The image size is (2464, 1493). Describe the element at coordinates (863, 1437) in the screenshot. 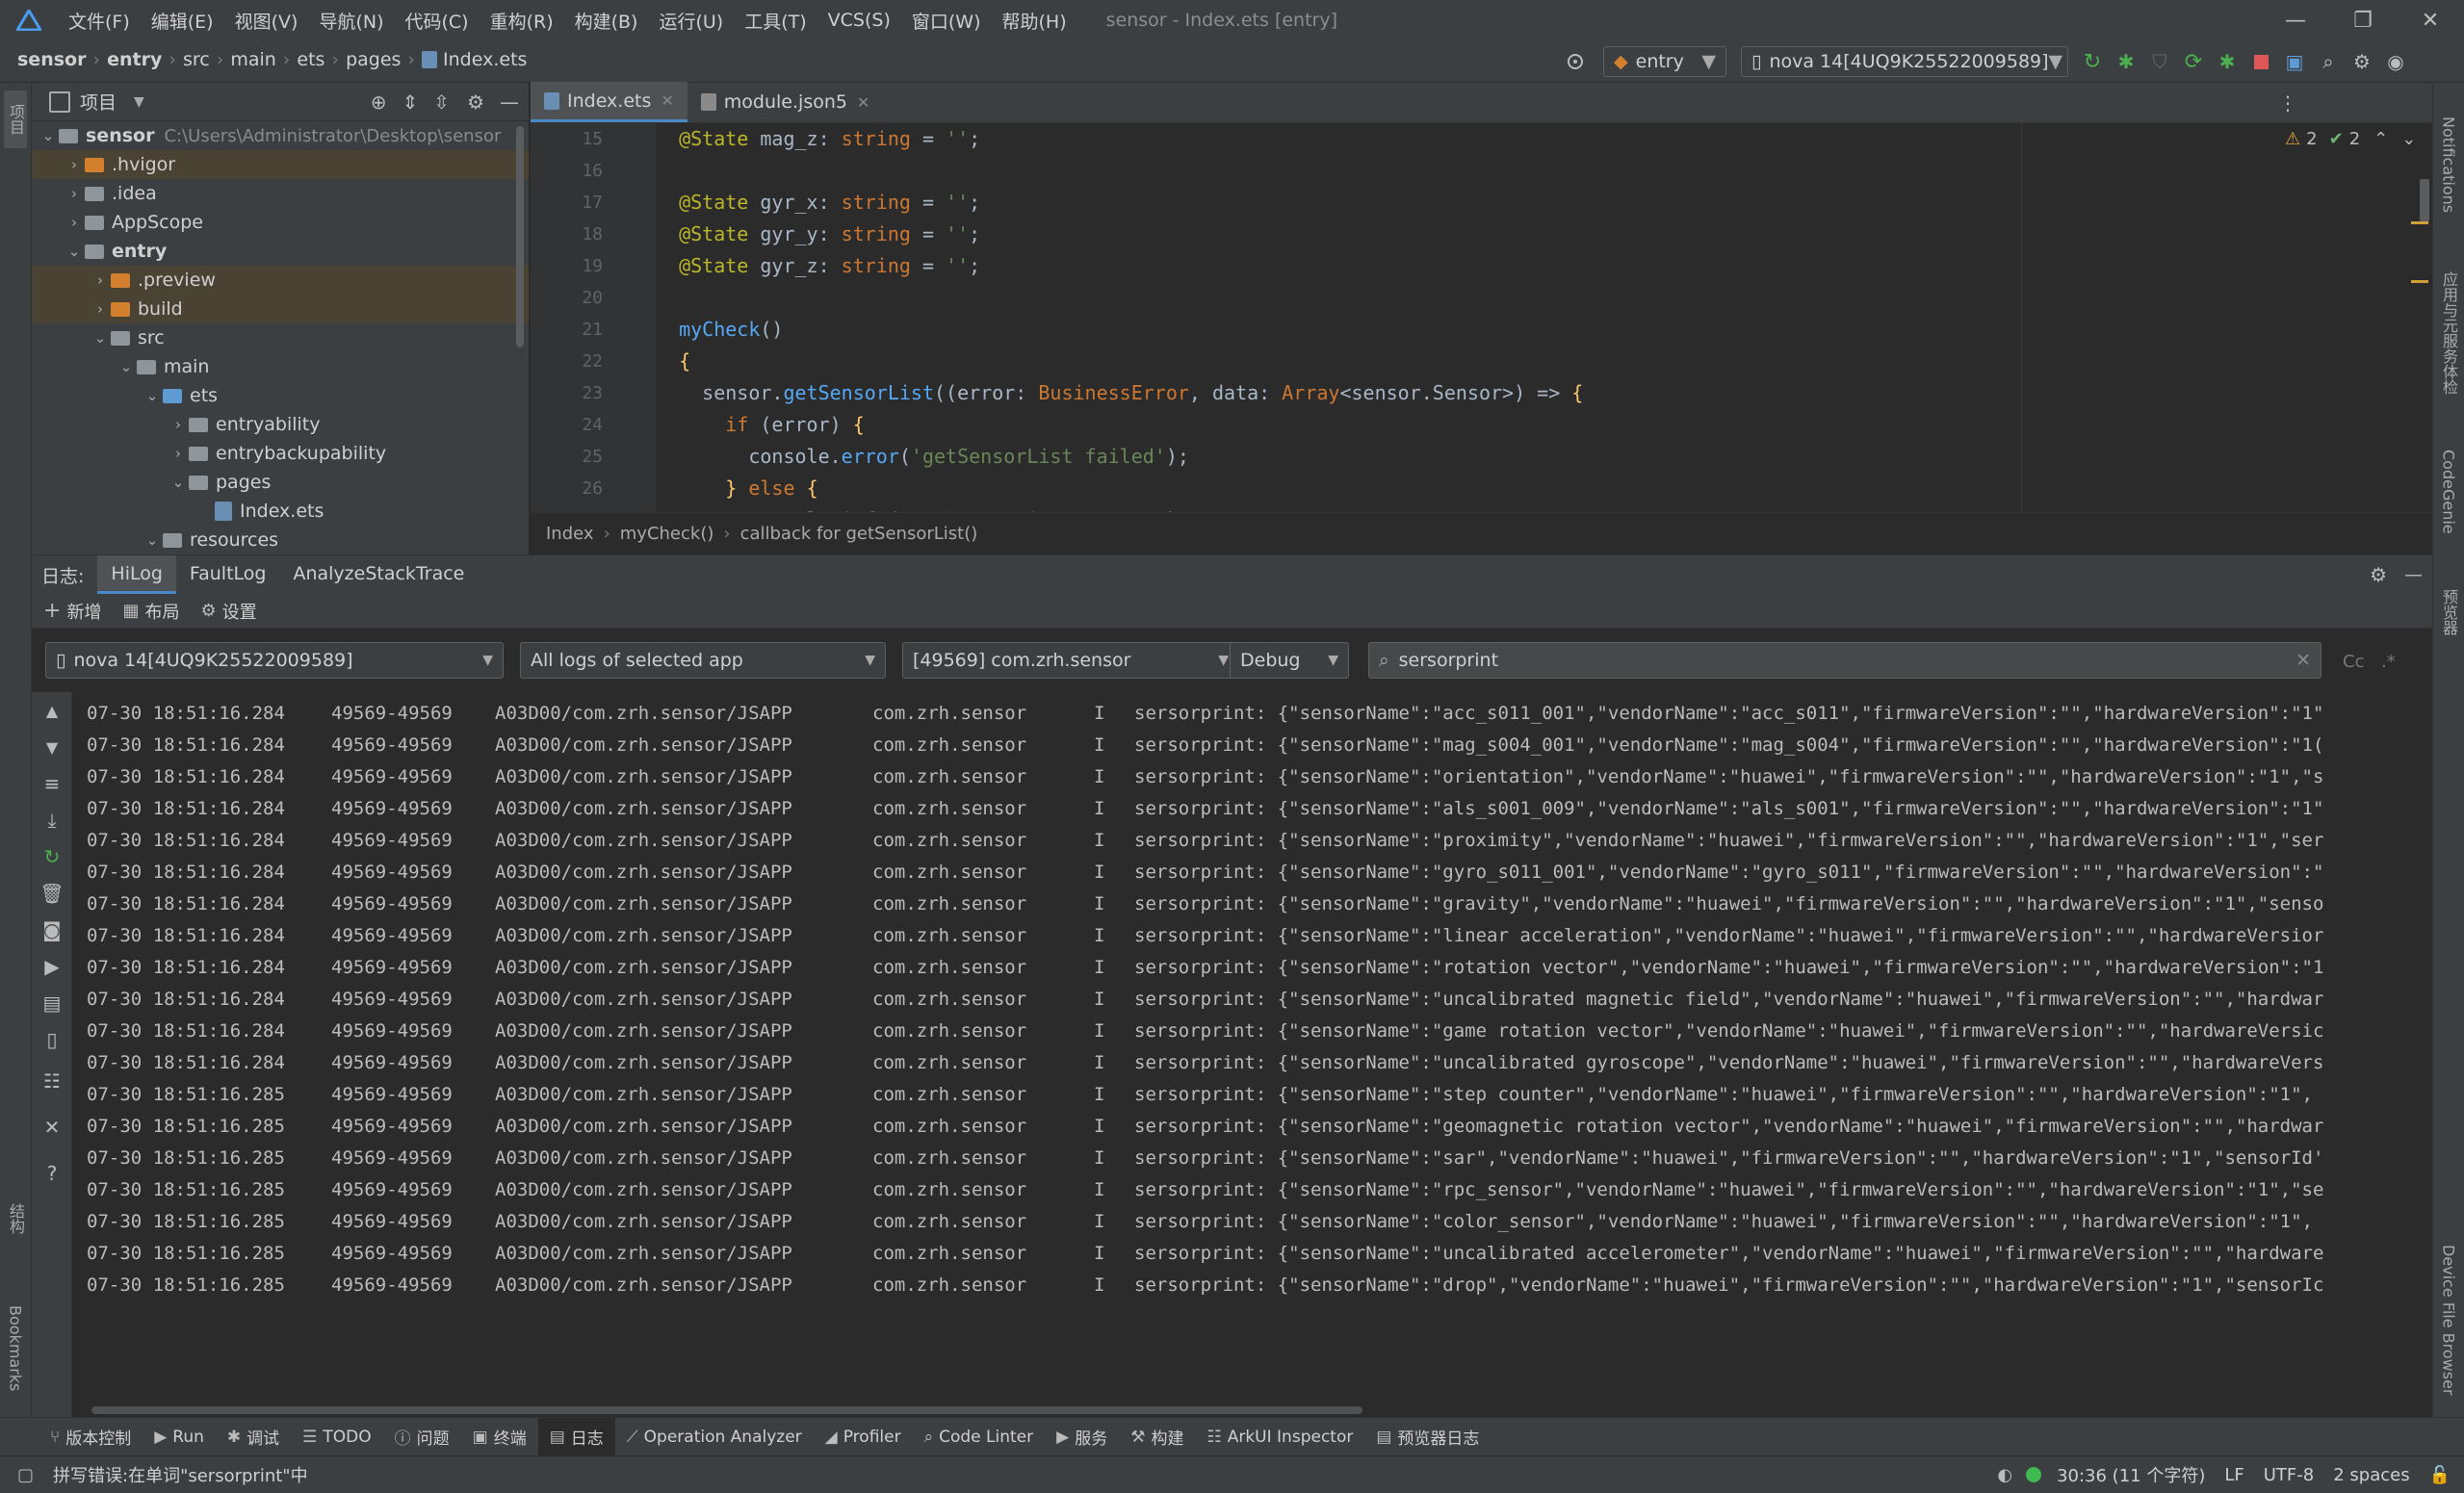

I see `bottom-tool-button: ◢ Profiler` at that location.